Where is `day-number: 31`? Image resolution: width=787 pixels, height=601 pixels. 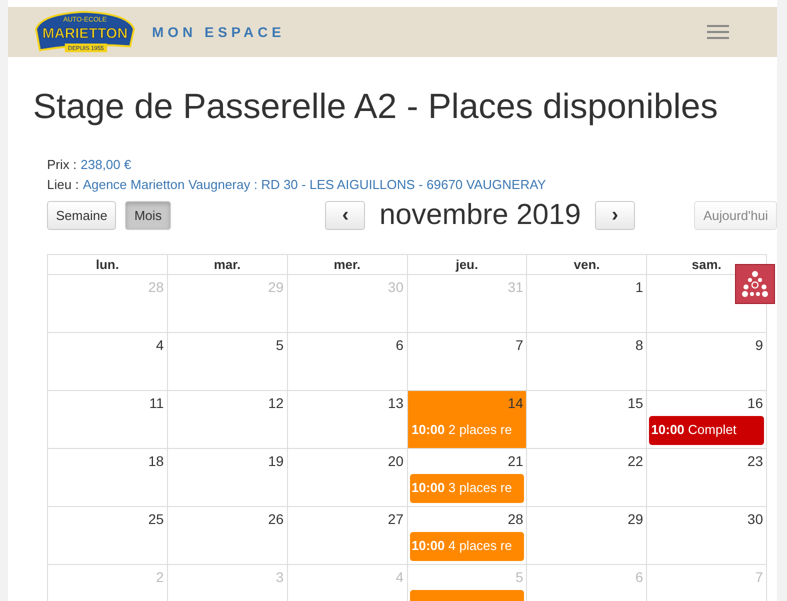
day-number: 31 is located at coordinates (516, 287).